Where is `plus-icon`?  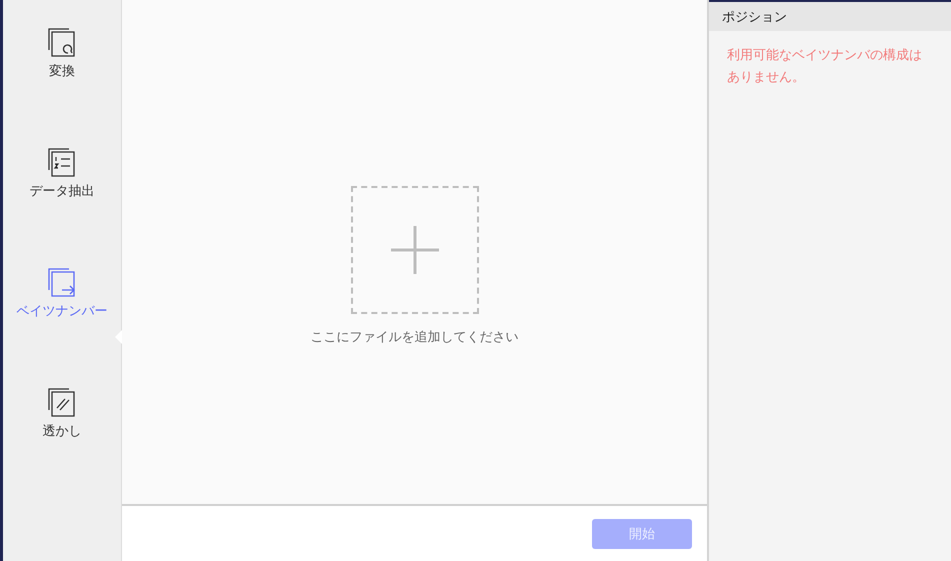 plus-icon is located at coordinates (414, 250).